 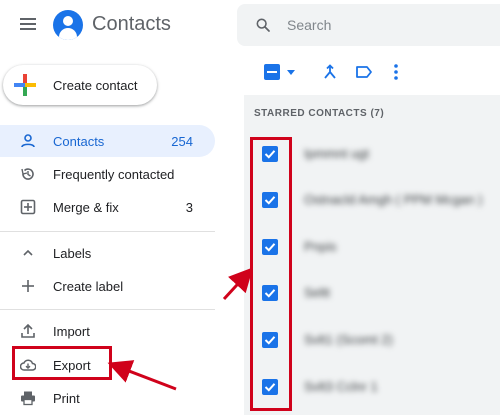 I want to click on arrow-to-checkboxes, so click(x=238, y=284).